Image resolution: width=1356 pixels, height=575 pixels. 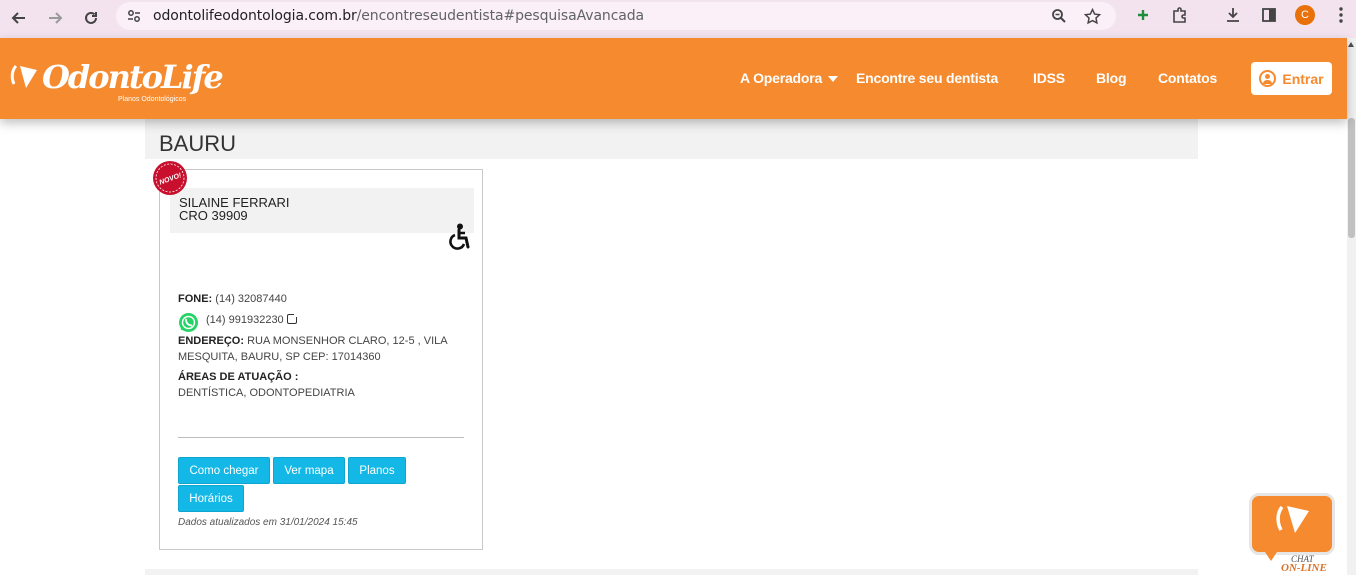 What do you see at coordinates (238, 377) in the screenshot?
I see `areas-label: ÁREAS DE ATUAÇÃO :` at bounding box center [238, 377].